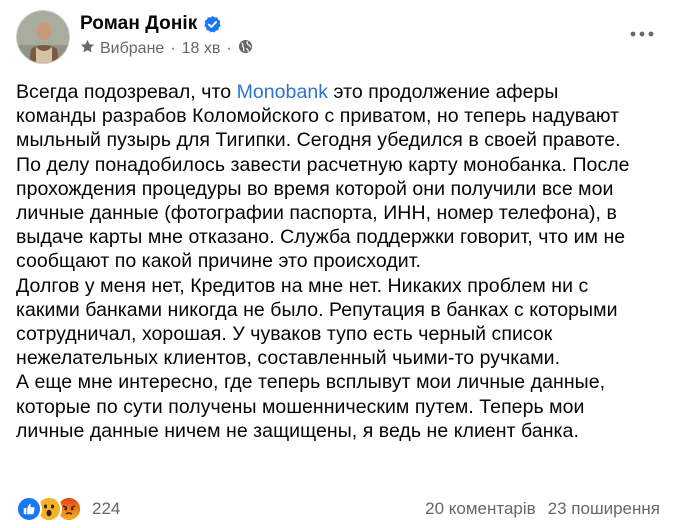 This screenshot has height=528, width=676. Describe the element at coordinates (282, 92) in the screenshot. I see `monobank-link: Monobank` at that location.